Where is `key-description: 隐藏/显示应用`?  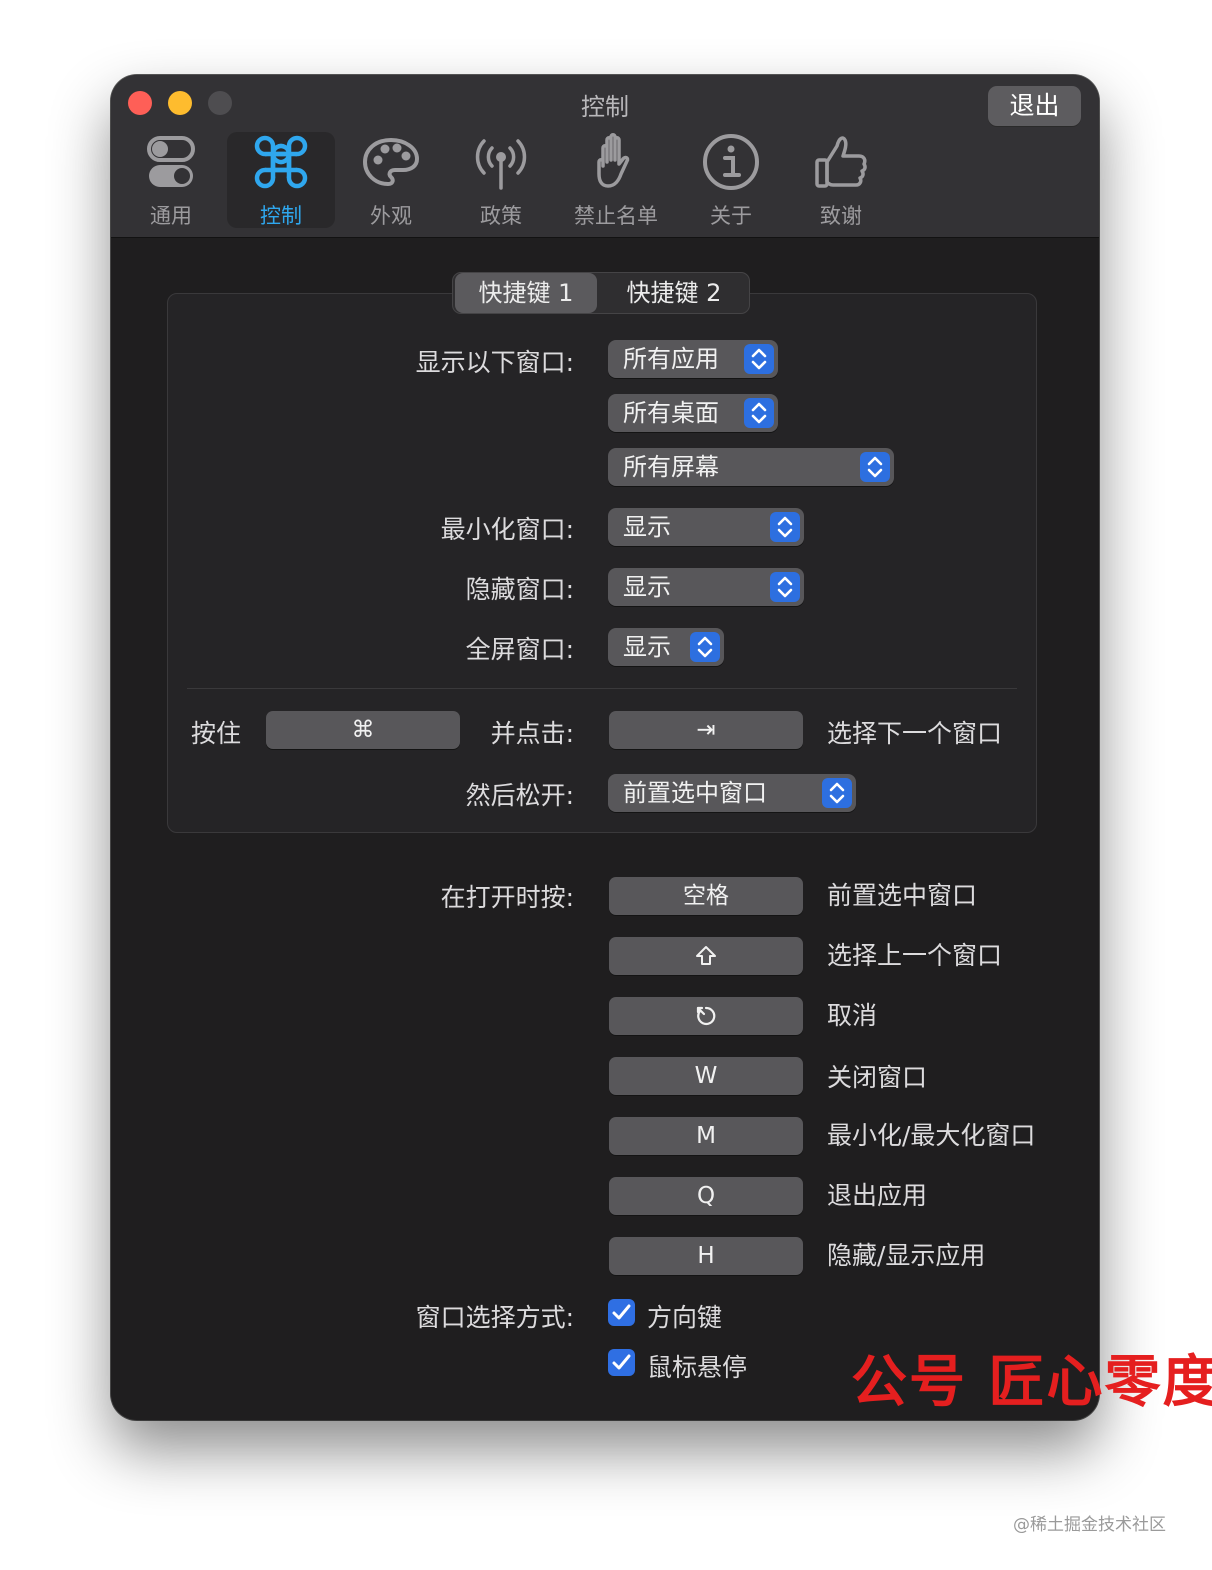
key-description: 隐藏/显示应用 is located at coordinates (906, 1255).